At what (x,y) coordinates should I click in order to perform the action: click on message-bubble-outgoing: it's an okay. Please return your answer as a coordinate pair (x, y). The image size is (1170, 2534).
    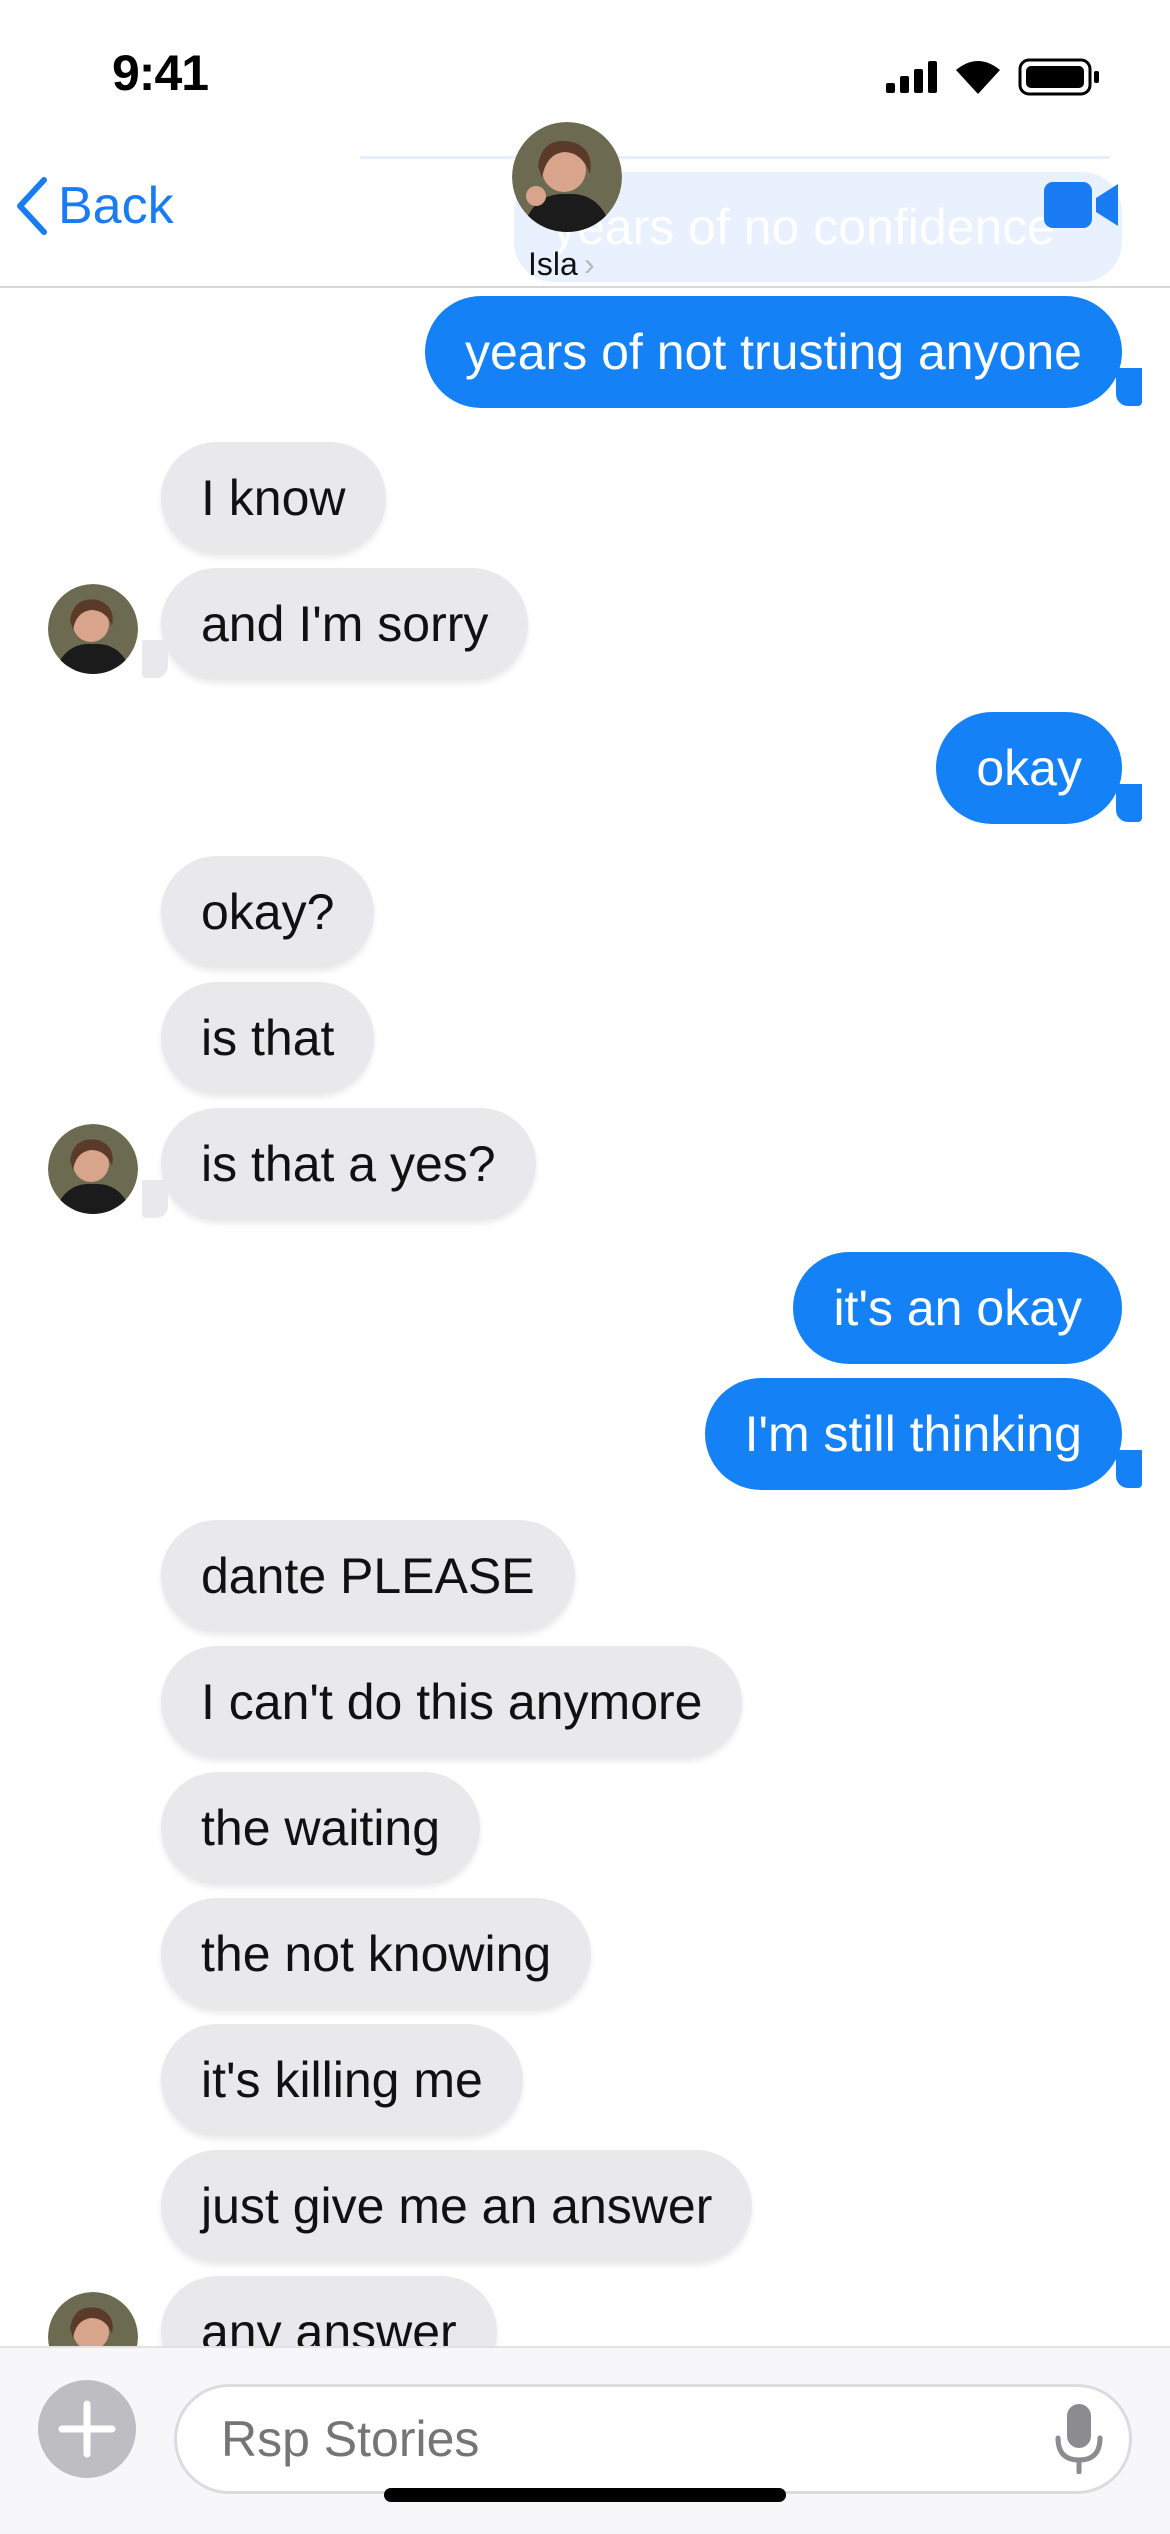
    Looking at the image, I should click on (957, 1308).